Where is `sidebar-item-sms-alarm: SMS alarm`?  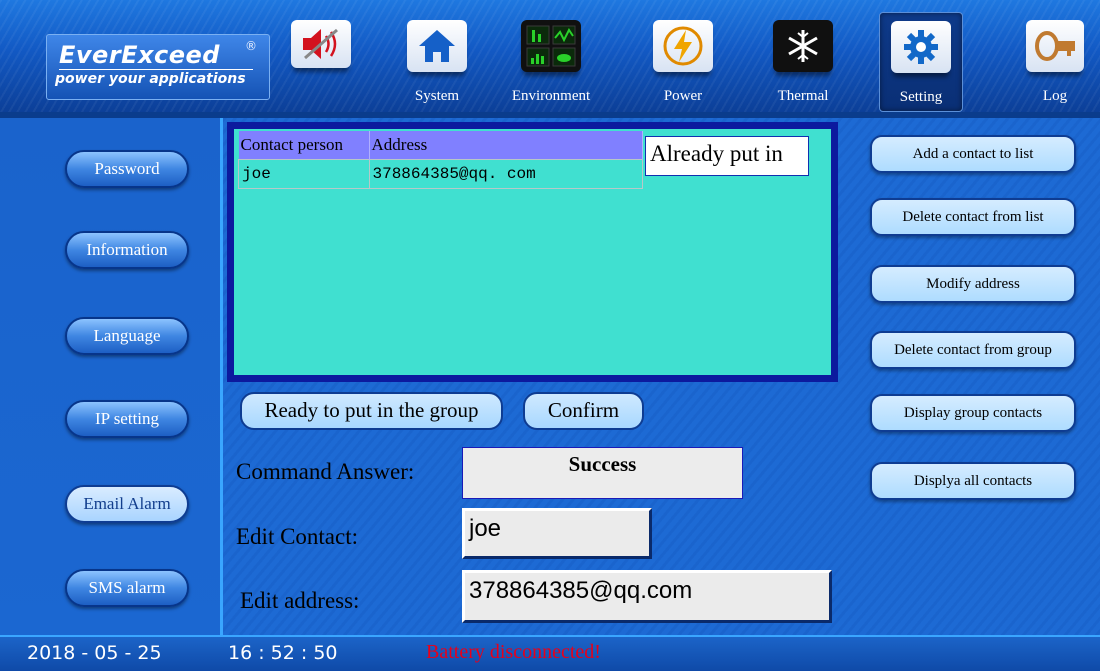
sidebar-item-sms-alarm: SMS alarm is located at coordinates (127, 588).